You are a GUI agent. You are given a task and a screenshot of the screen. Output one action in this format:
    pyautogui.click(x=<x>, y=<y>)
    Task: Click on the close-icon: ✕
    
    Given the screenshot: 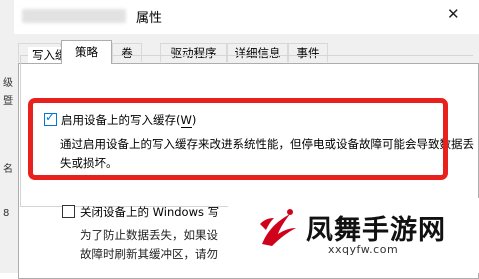 What is the action you would take?
    pyautogui.click(x=453, y=14)
    